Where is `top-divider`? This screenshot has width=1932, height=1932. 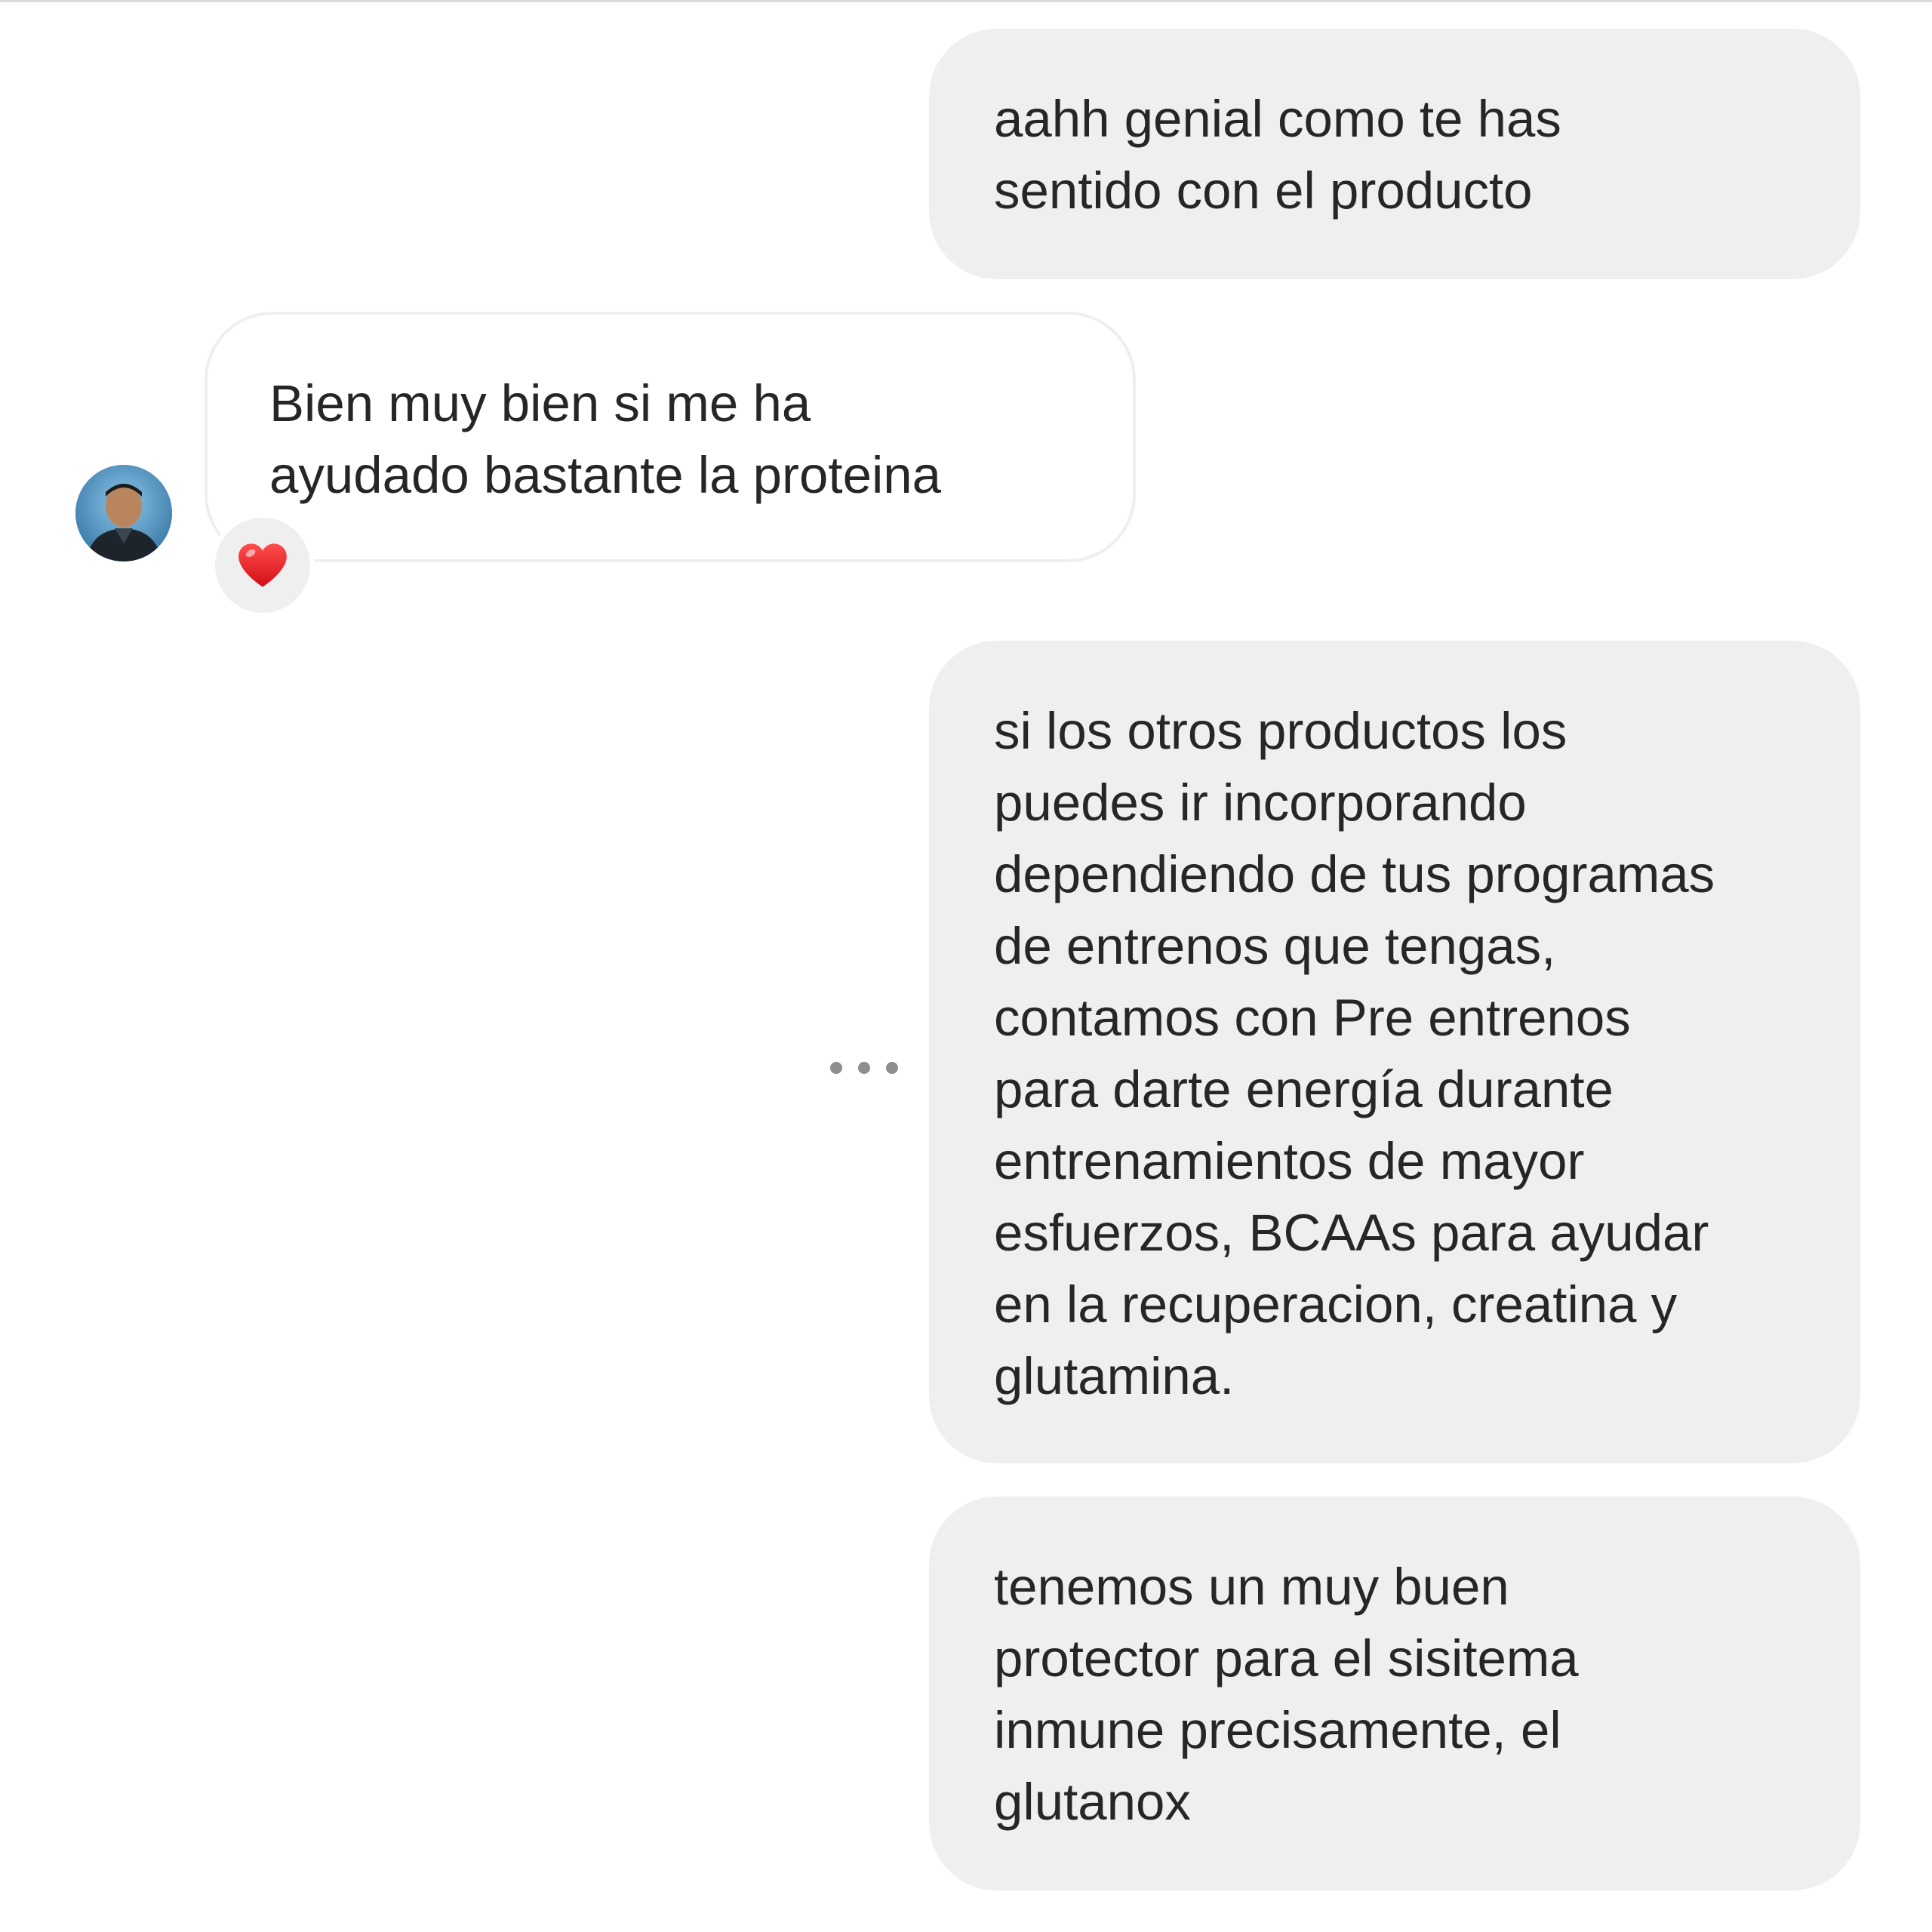 top-divider is located at coordinates (966, 1).